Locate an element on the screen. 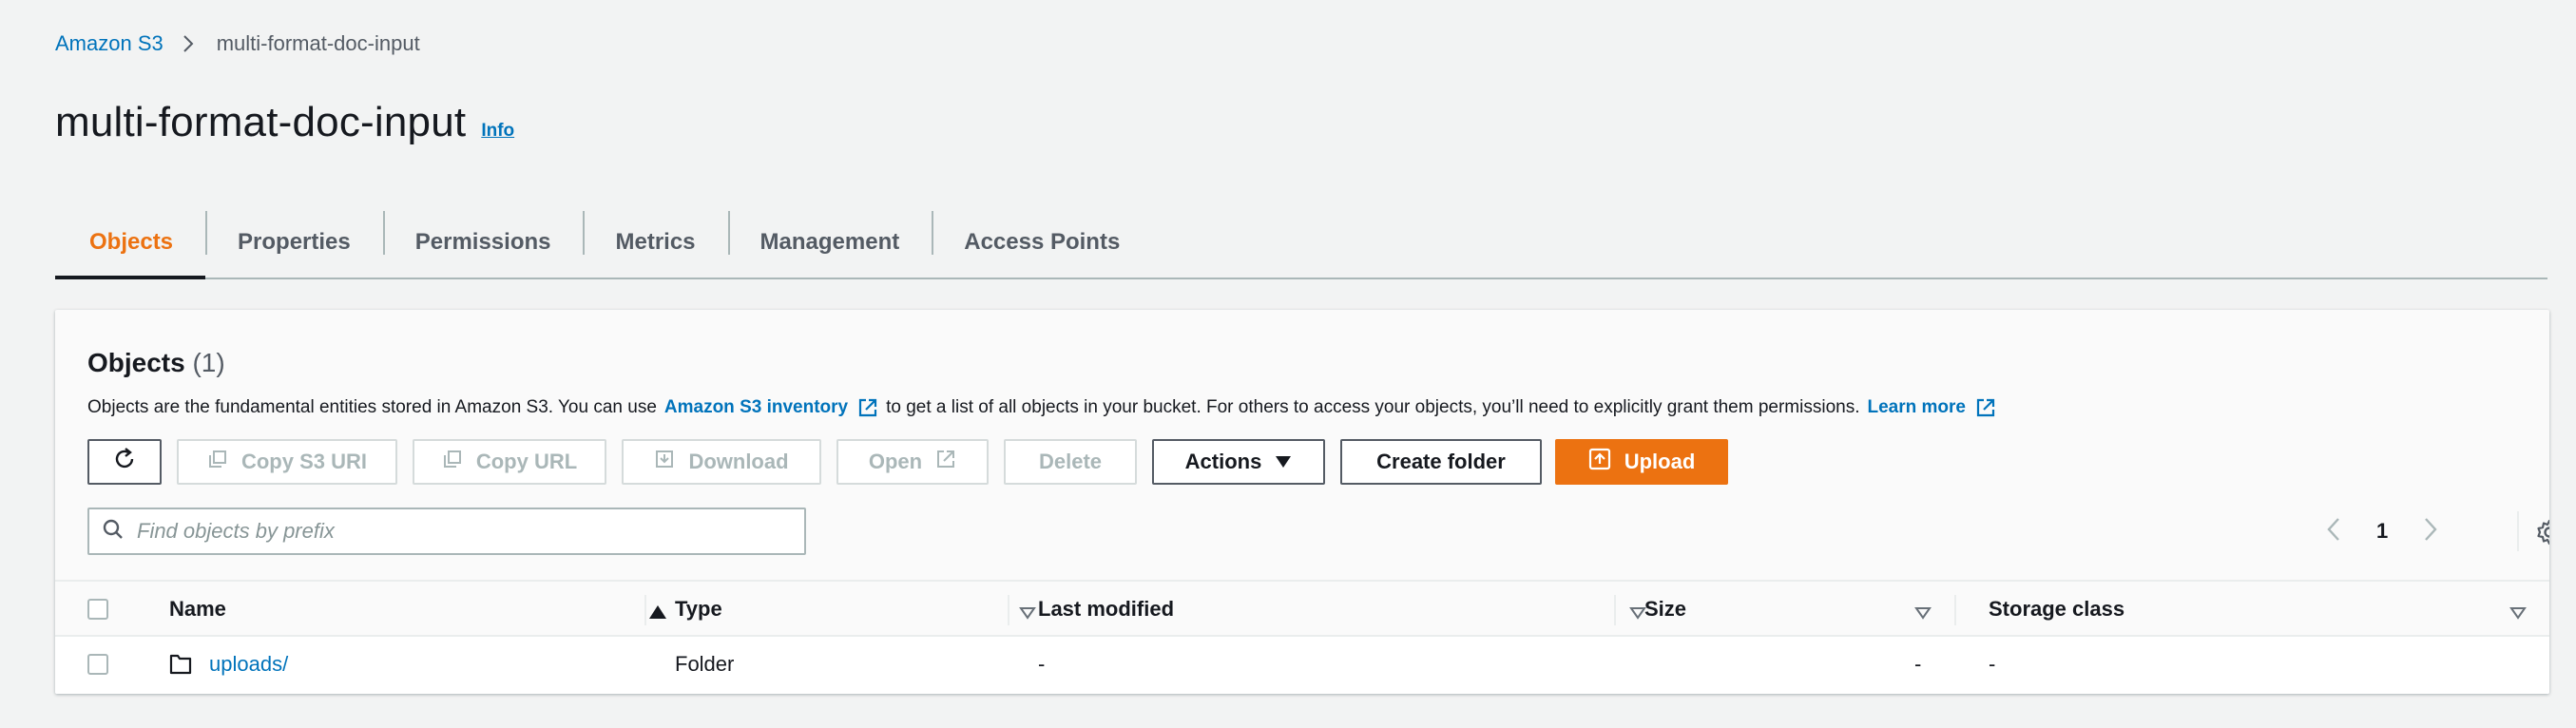  breadcrumb: Amazon S3 multi-format-doc-input is located at coordinates (237, 44).